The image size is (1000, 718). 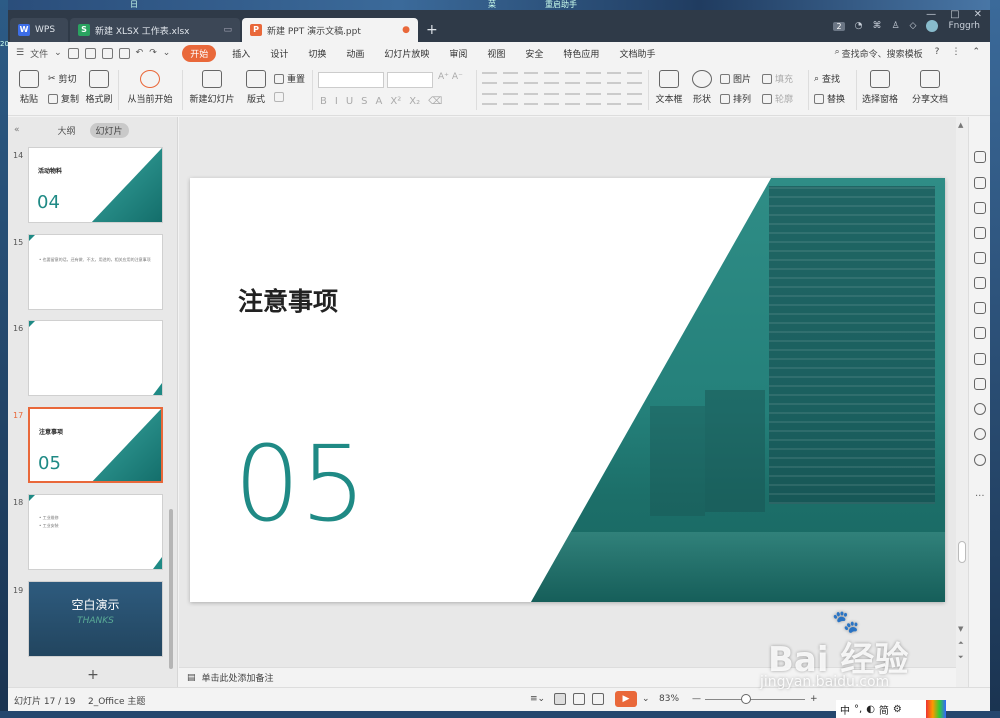 What do you see at coordinates (955, 53) in the screenshot?
I see `more-icon: ⋮` at bounding box center [955, 53].